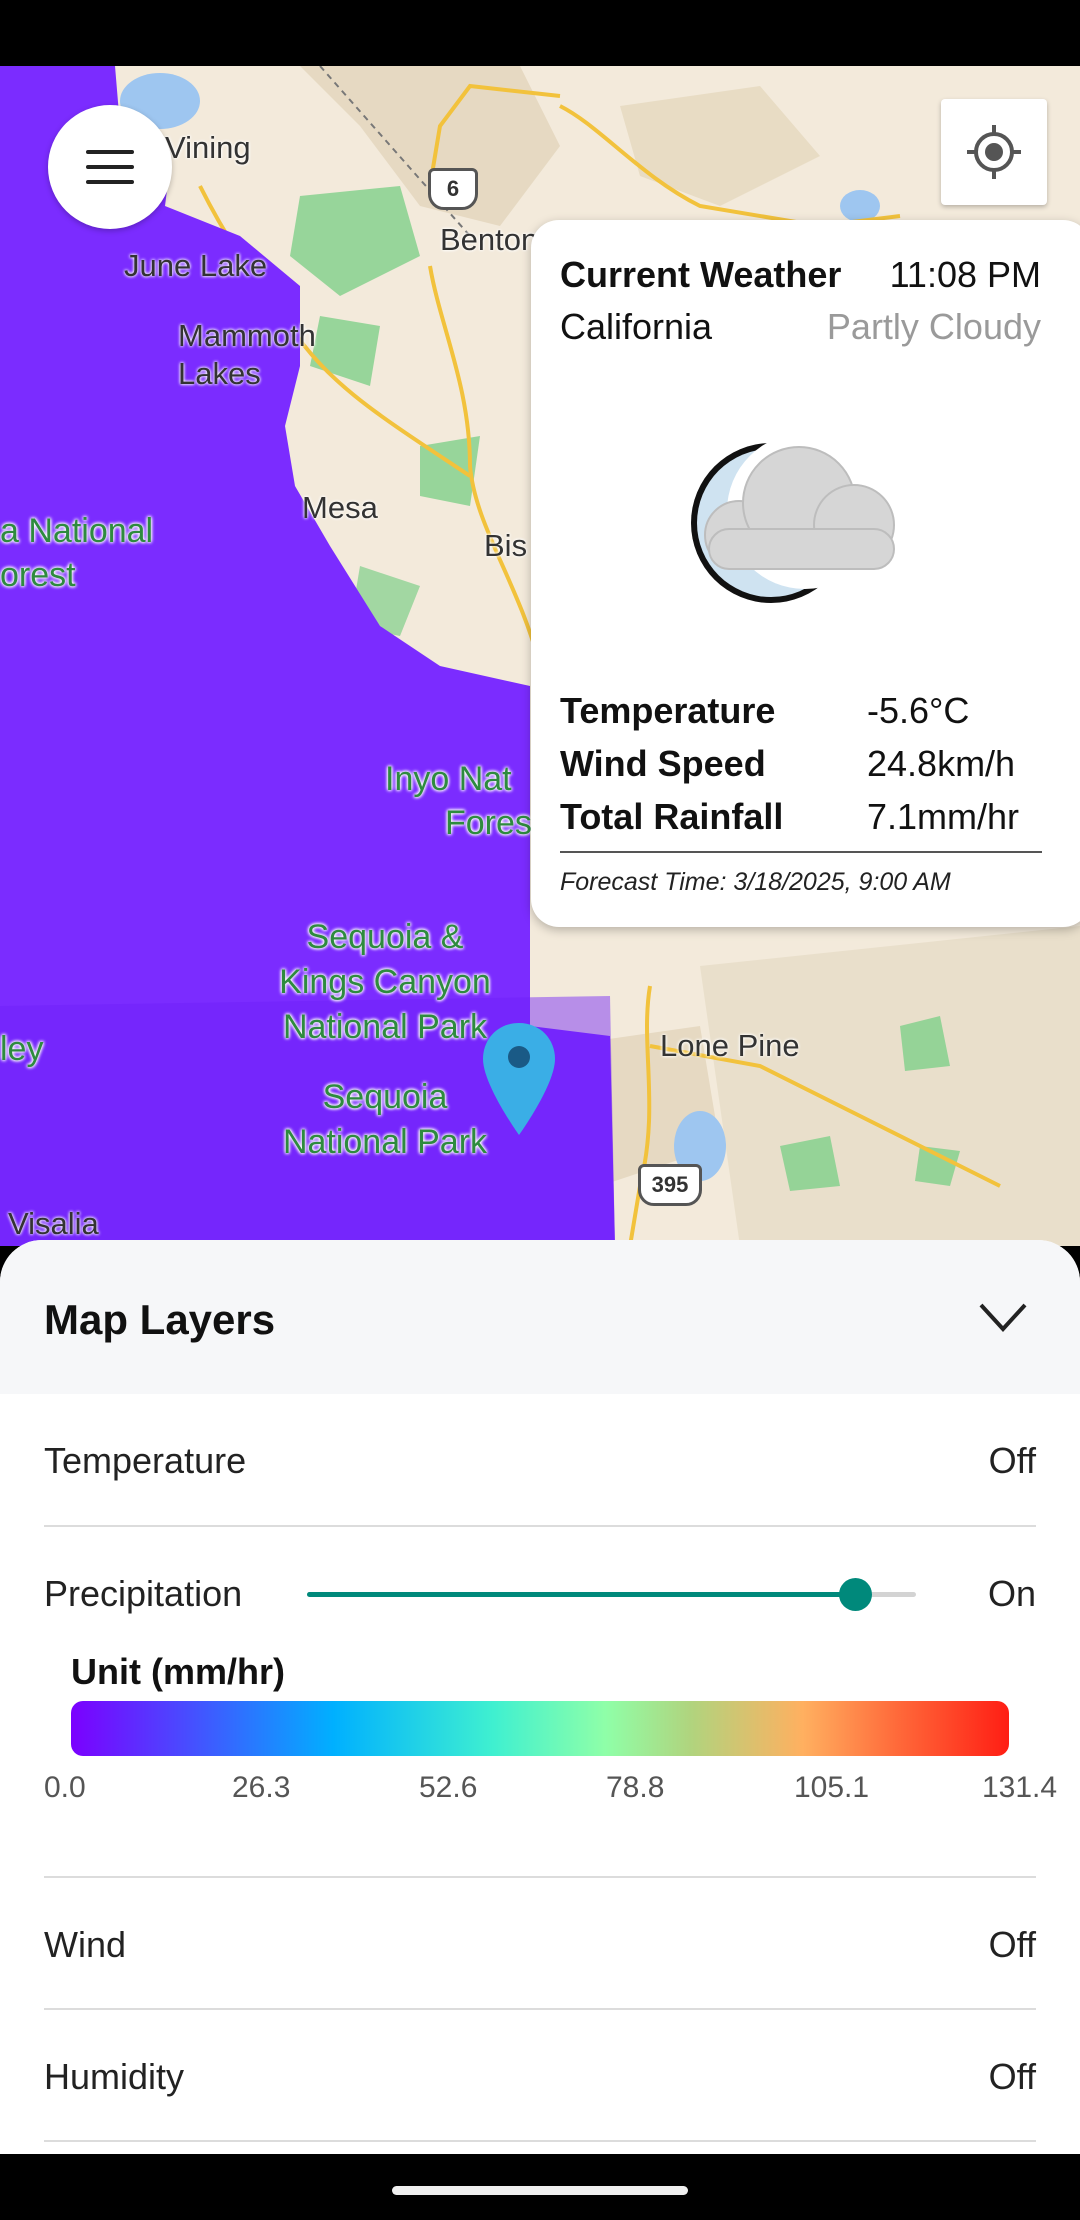  I want to click on temperature-row: Temperature -5.6°C, so click(764, 711).